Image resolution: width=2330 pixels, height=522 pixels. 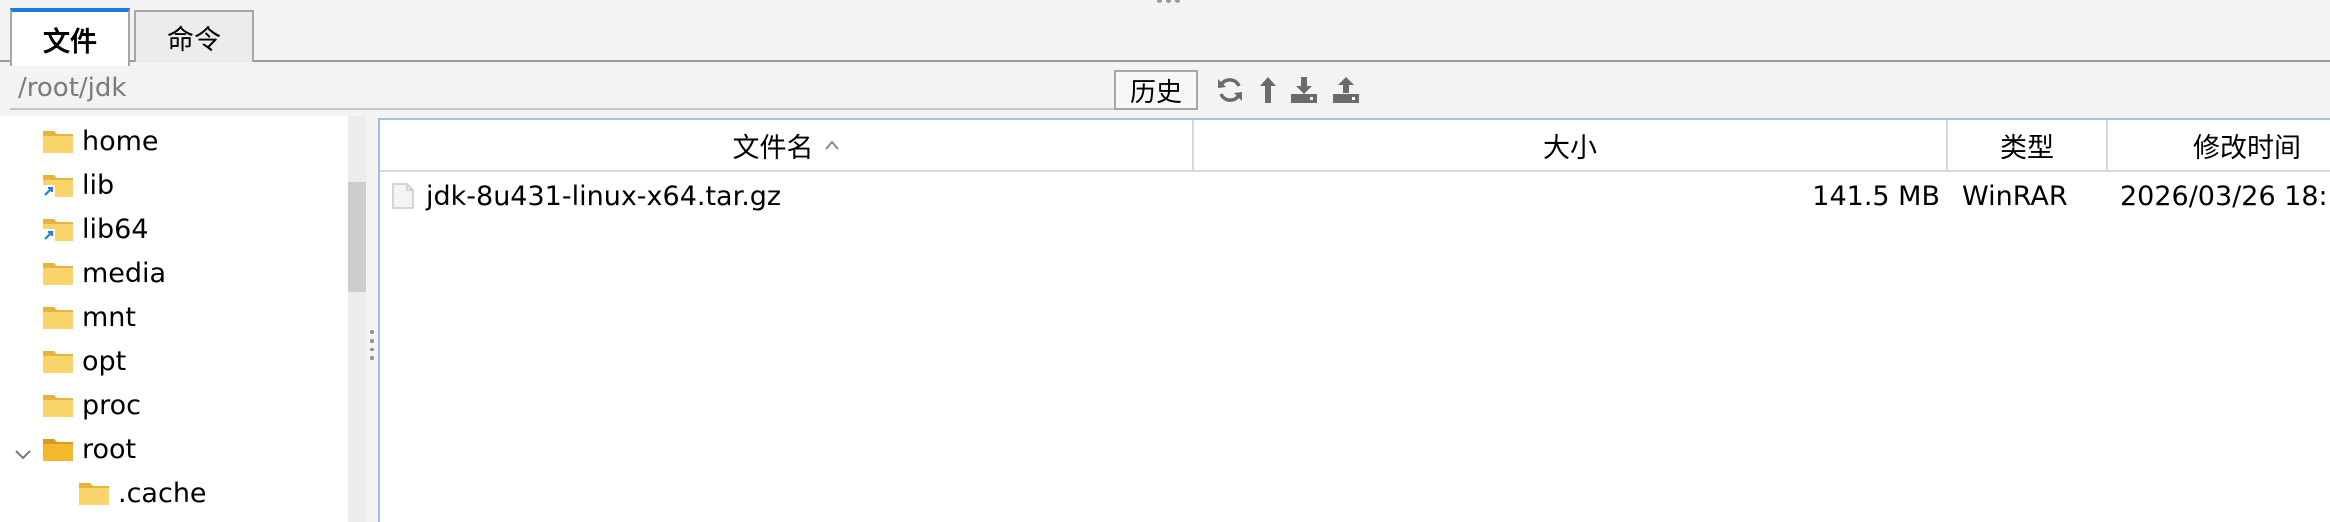 I want to click on tree-item-media: media, so click(x=104, y=273).